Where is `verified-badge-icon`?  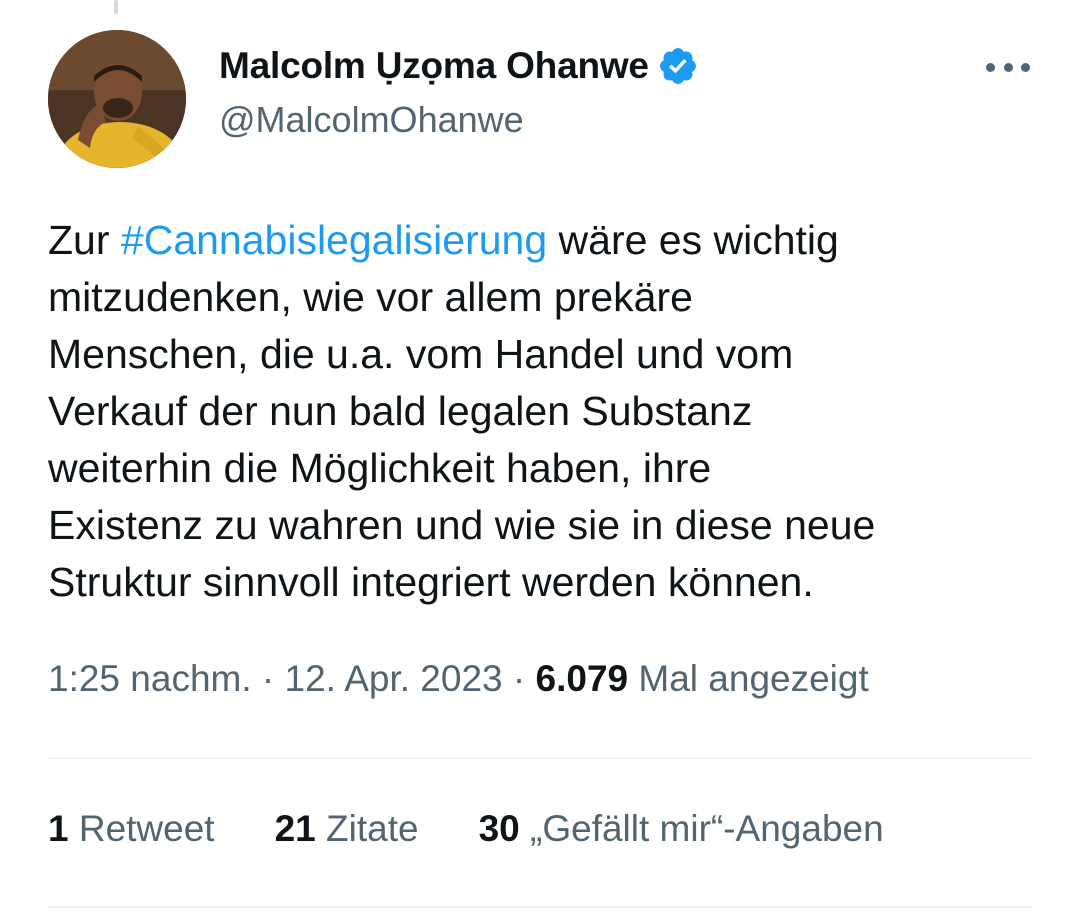
verified-badge-icon is located at coordinates (677, 66).